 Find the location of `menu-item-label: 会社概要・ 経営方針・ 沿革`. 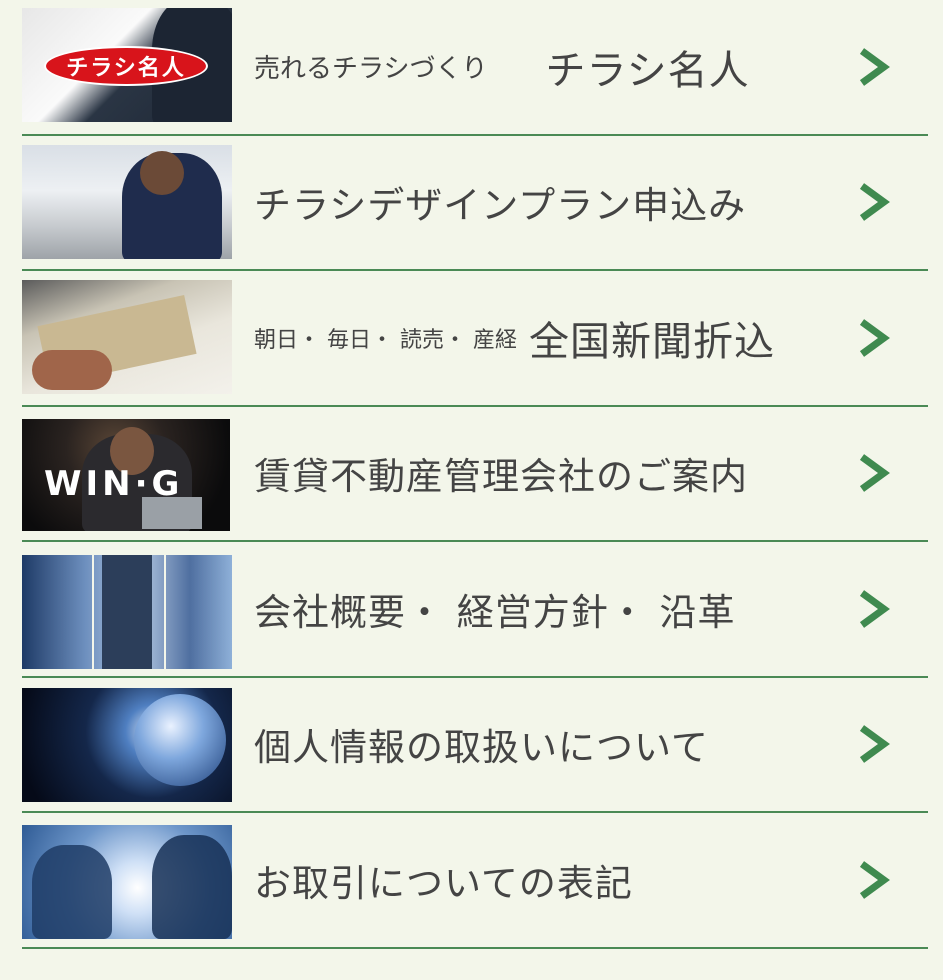

menu-item-label: 会社概要・ 経営方針・ 沿革 is located at coordinates (536, 609).